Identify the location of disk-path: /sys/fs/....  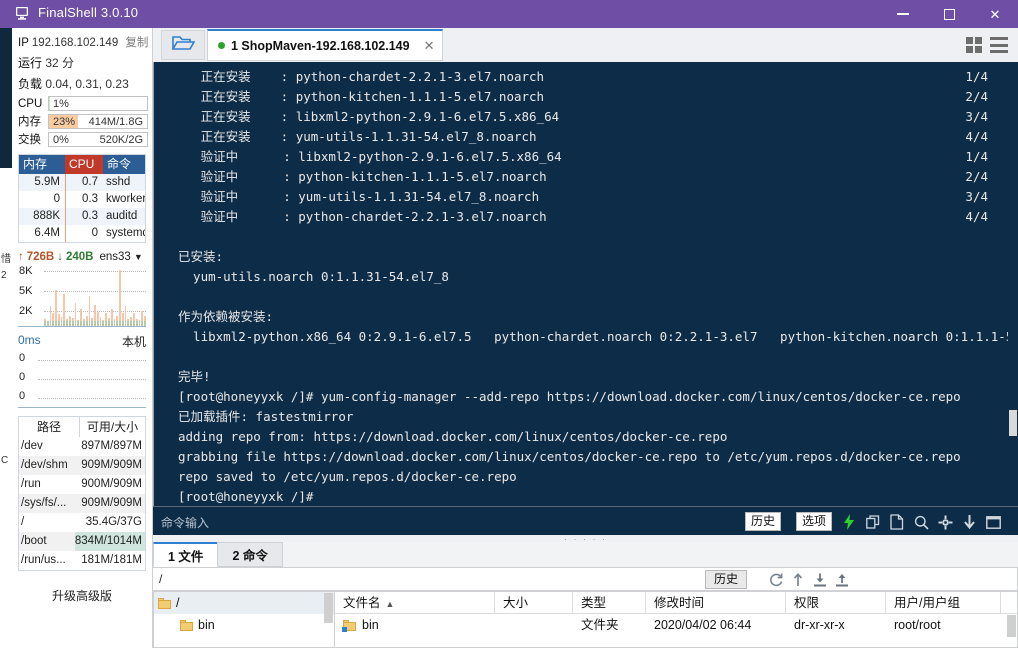
(44, 503).